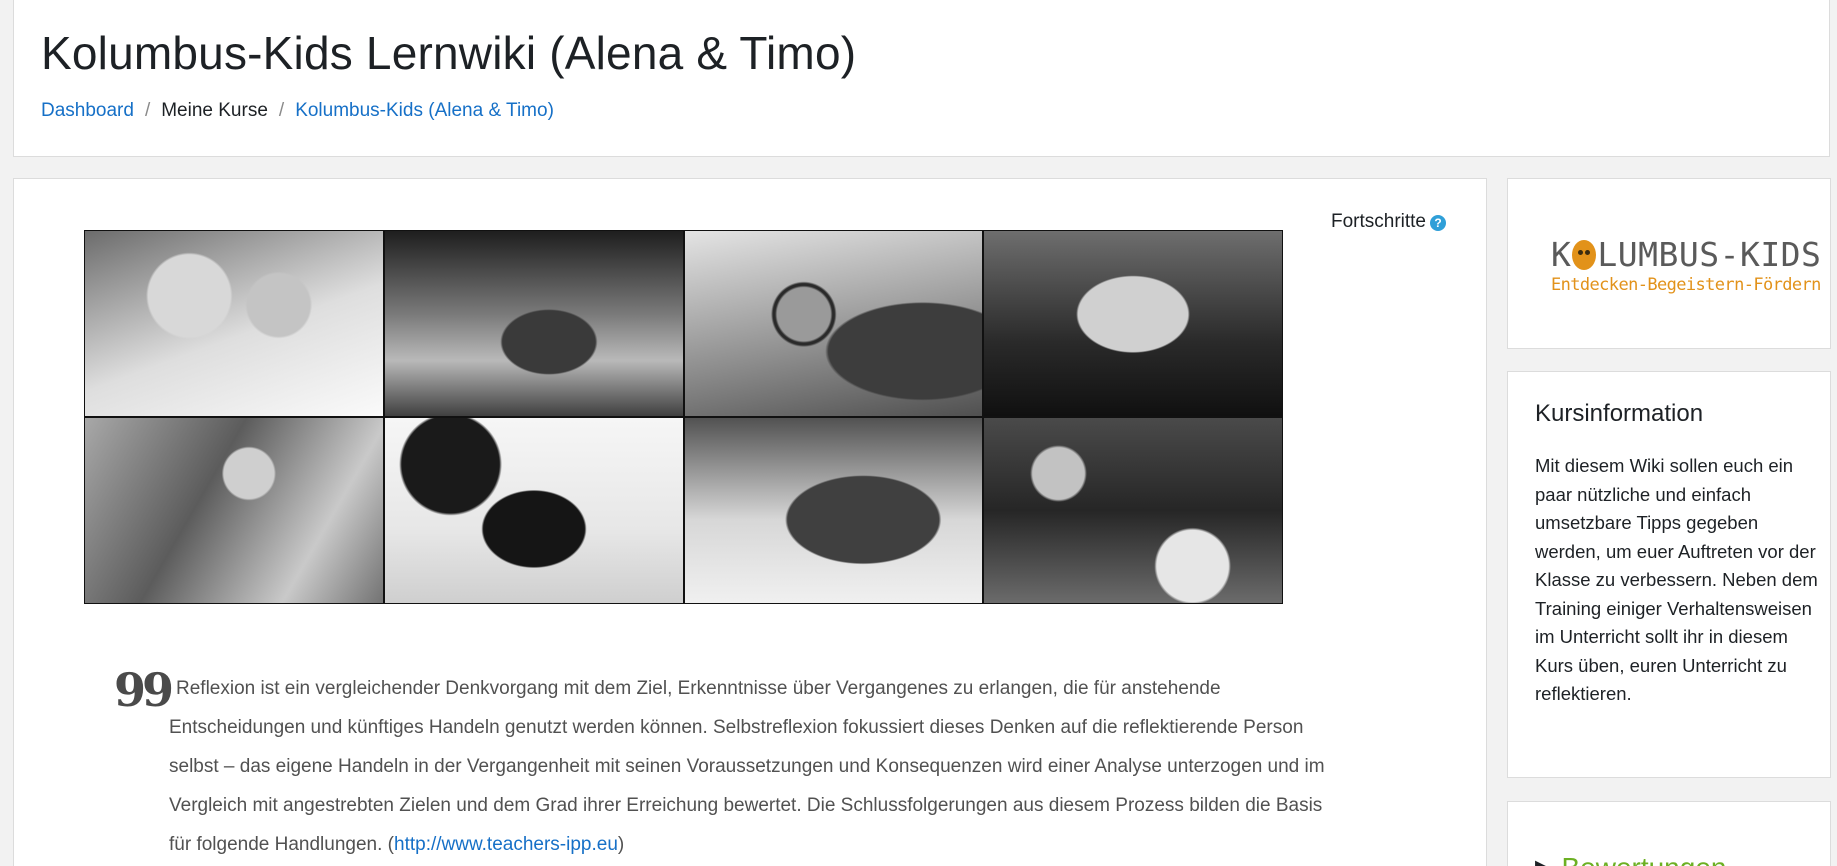  Describe the element at coordinates (1584, 254) in the screenshot. I see `potato-face-icon` at that location.